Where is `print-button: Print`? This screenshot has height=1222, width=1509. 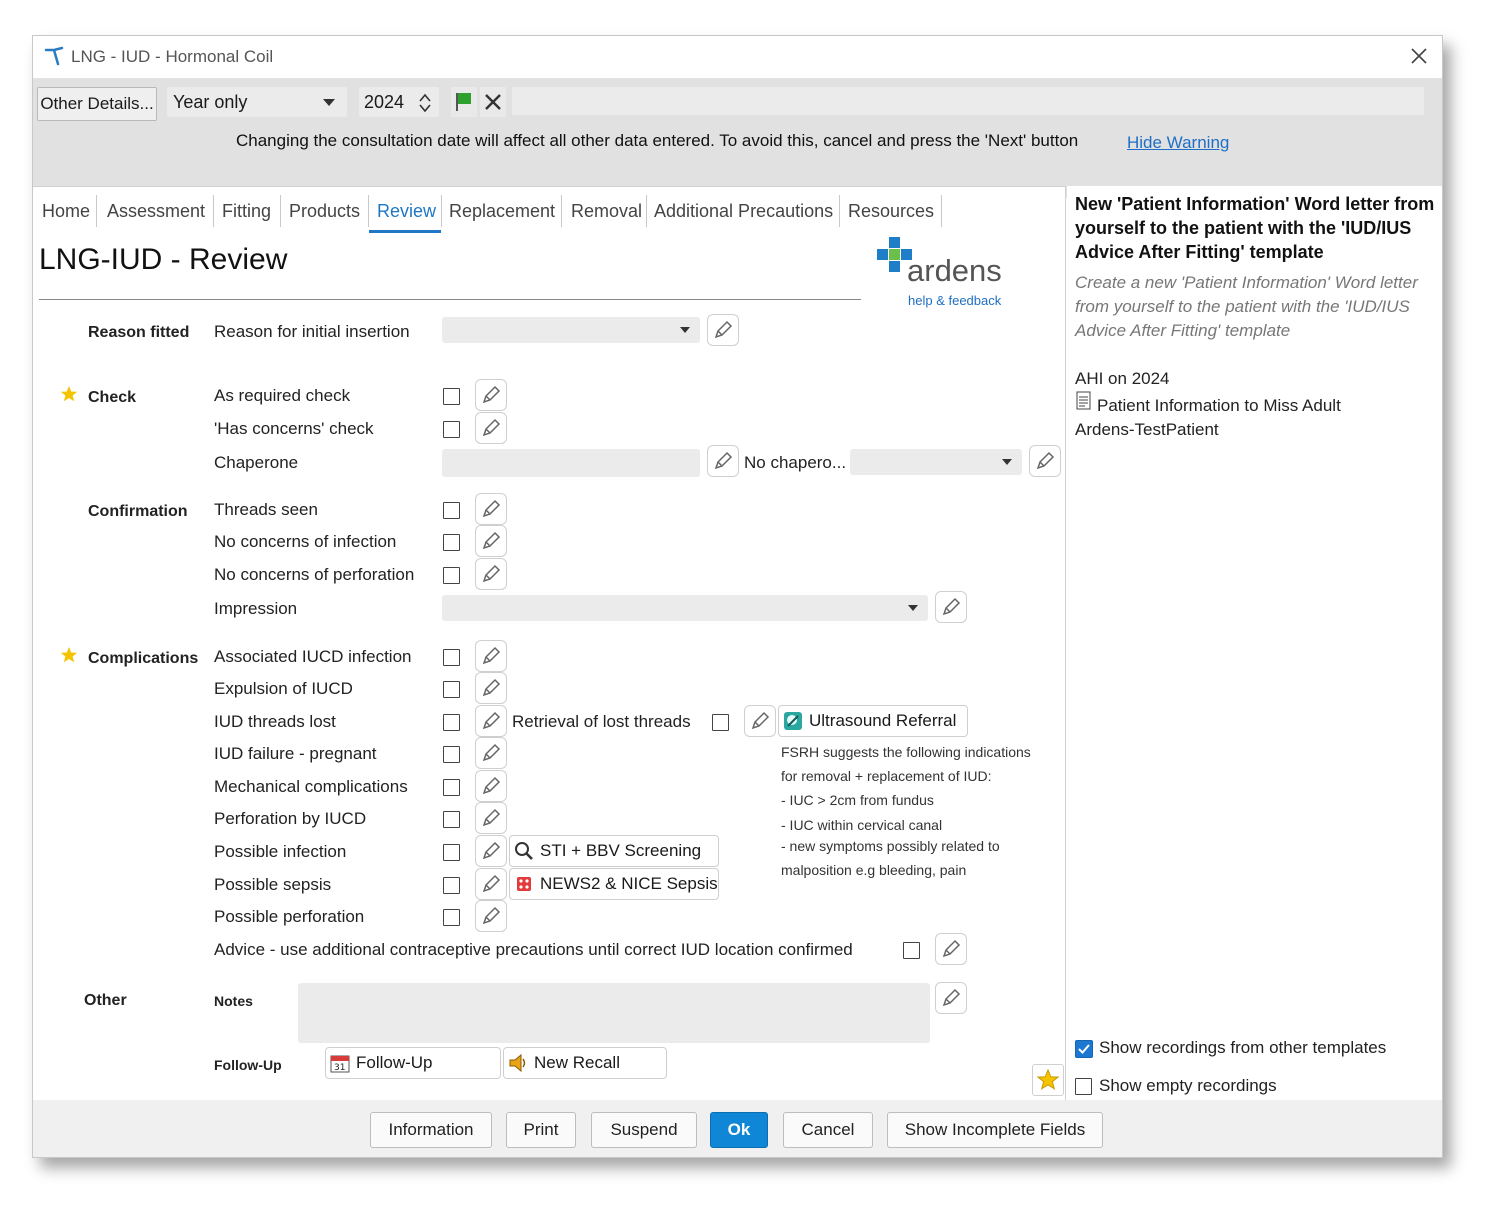 print-button: Print is located at coordinates (541, 1130).